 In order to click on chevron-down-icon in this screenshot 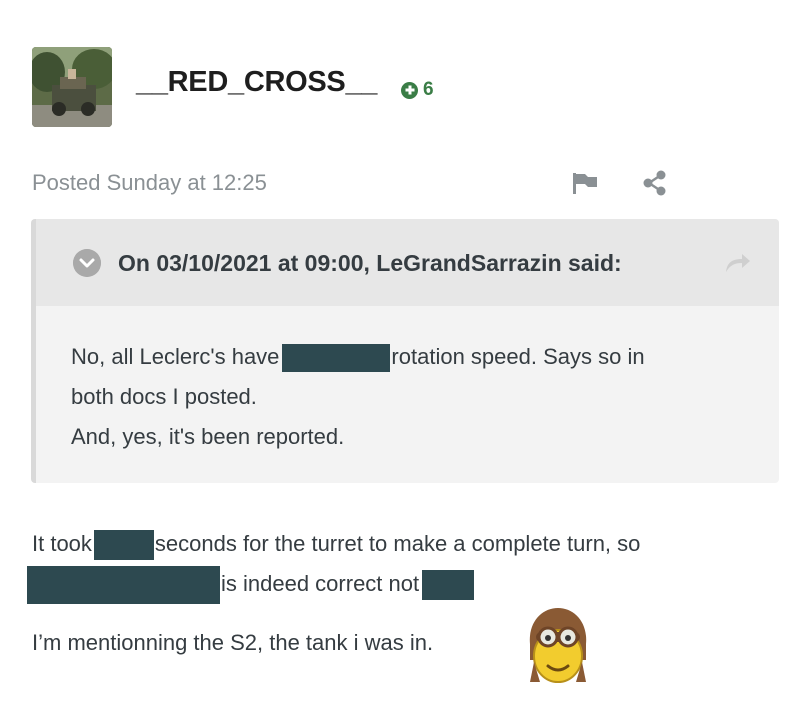, I will do `click(87, 263)`.